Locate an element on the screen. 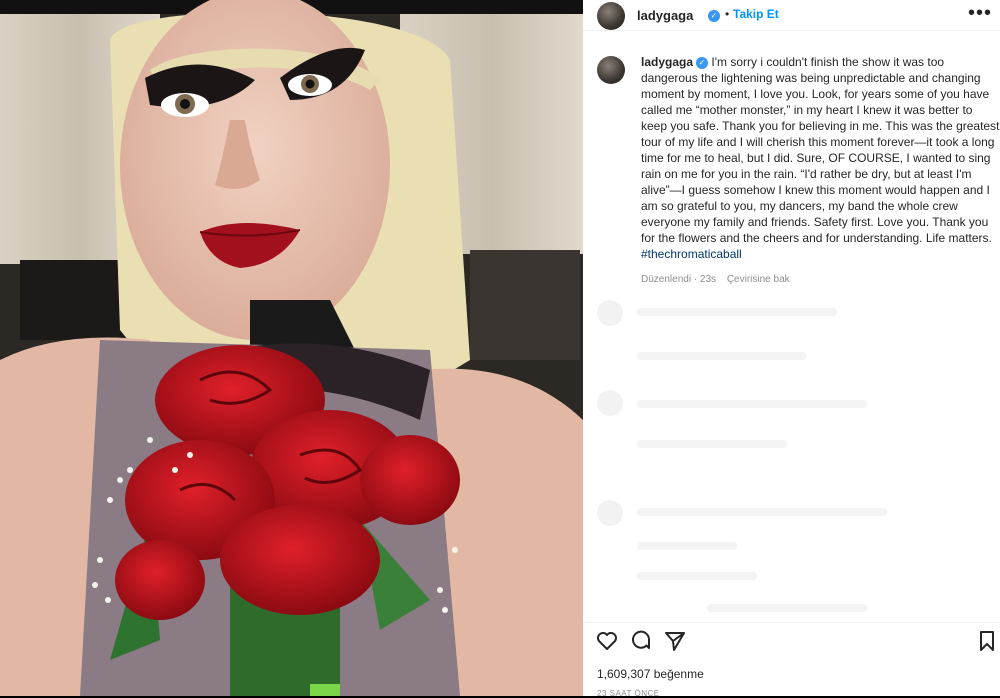  post-header: ladygaga ✓ • Takip Et ••• is located at coordinates (791, 15).